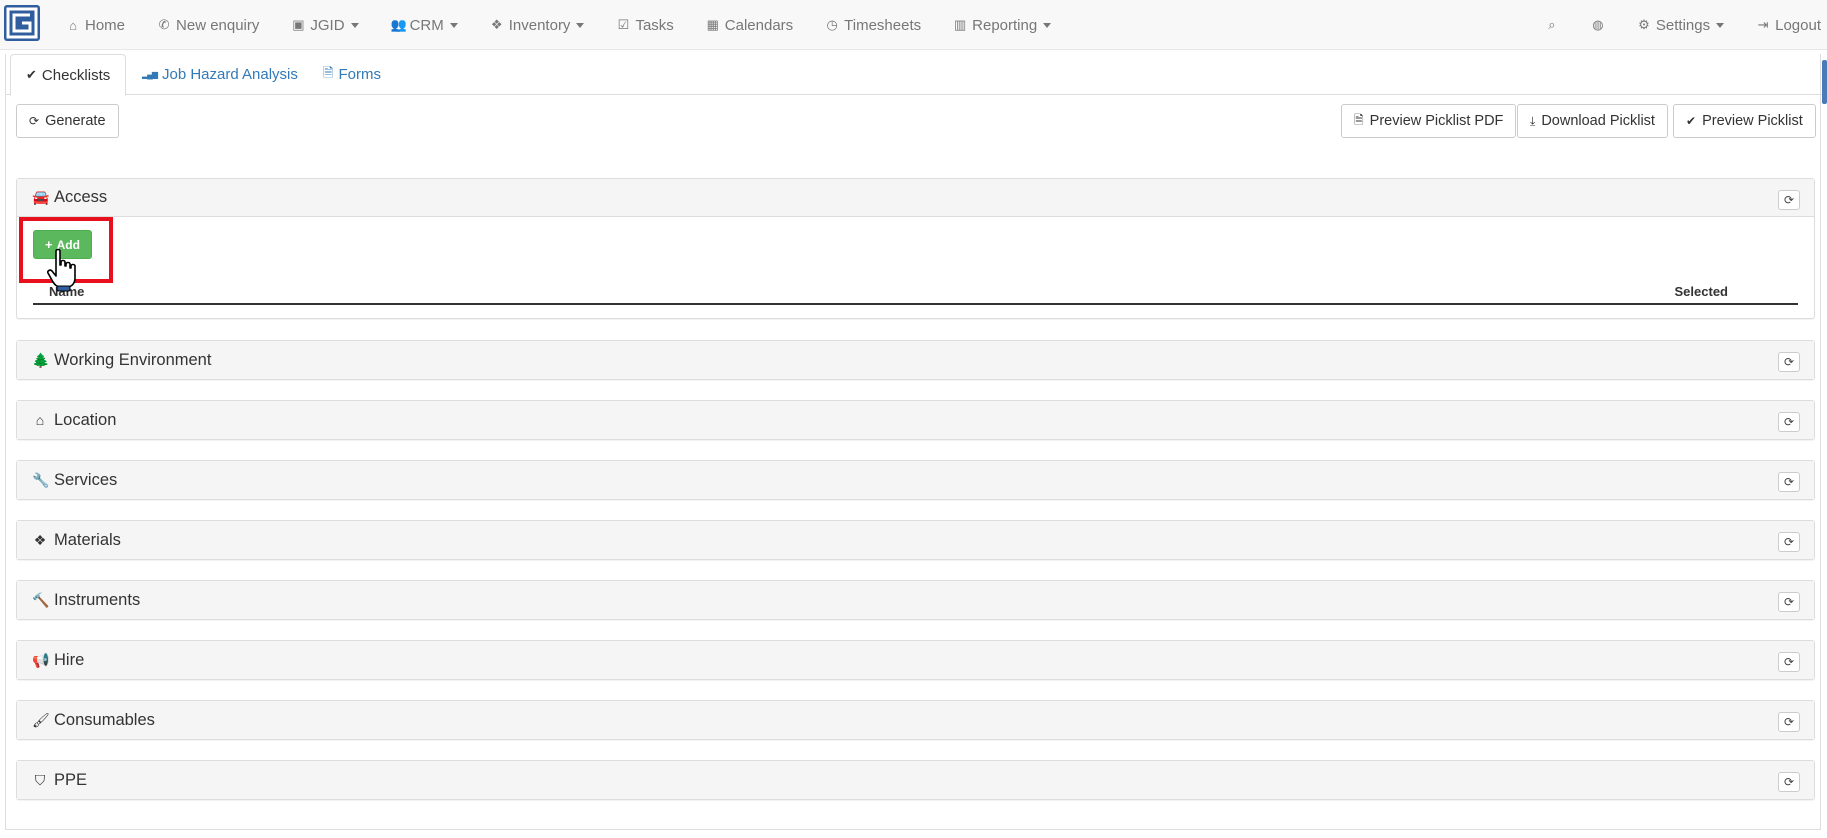 The image size is (1827, 838). What do you see at coordinates (1763, 24) in the screenshot?
I see `logout-icon: ⇥` at bounding box center [1763, 24].